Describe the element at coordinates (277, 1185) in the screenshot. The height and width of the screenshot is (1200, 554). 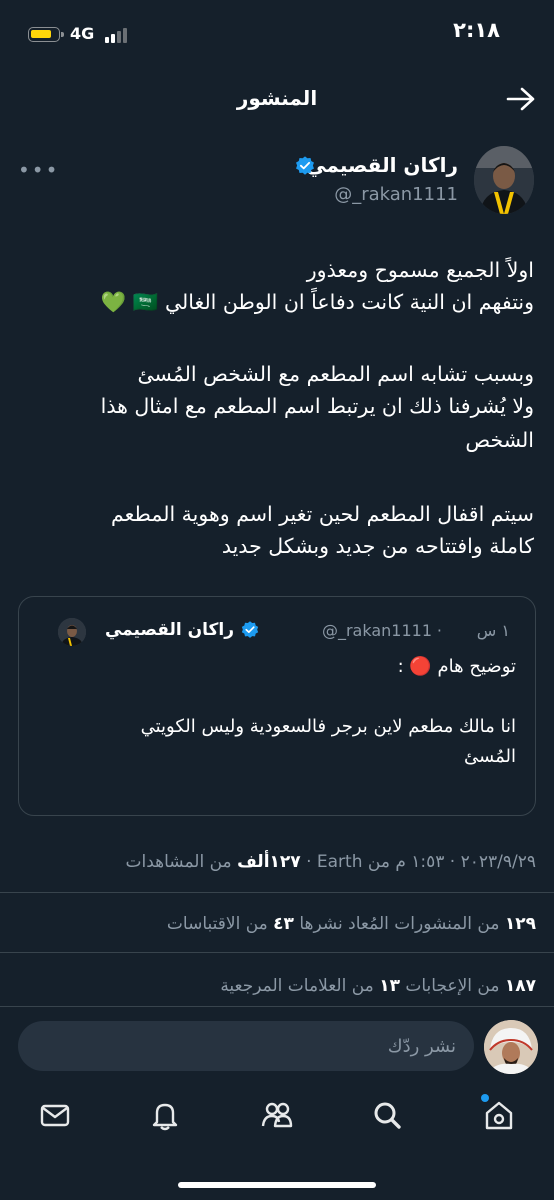
I see `home-indicator` at that location.